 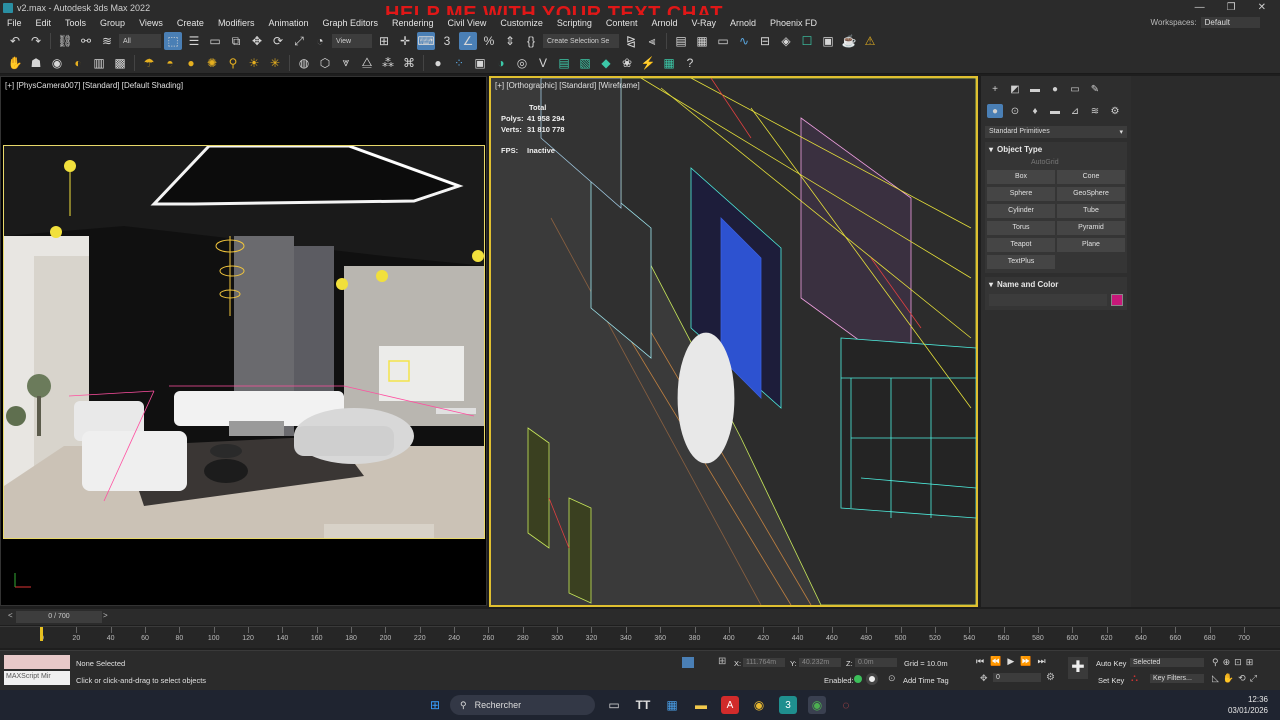 I want to click on align-icon: ⫷, so click(x=652, y=41).